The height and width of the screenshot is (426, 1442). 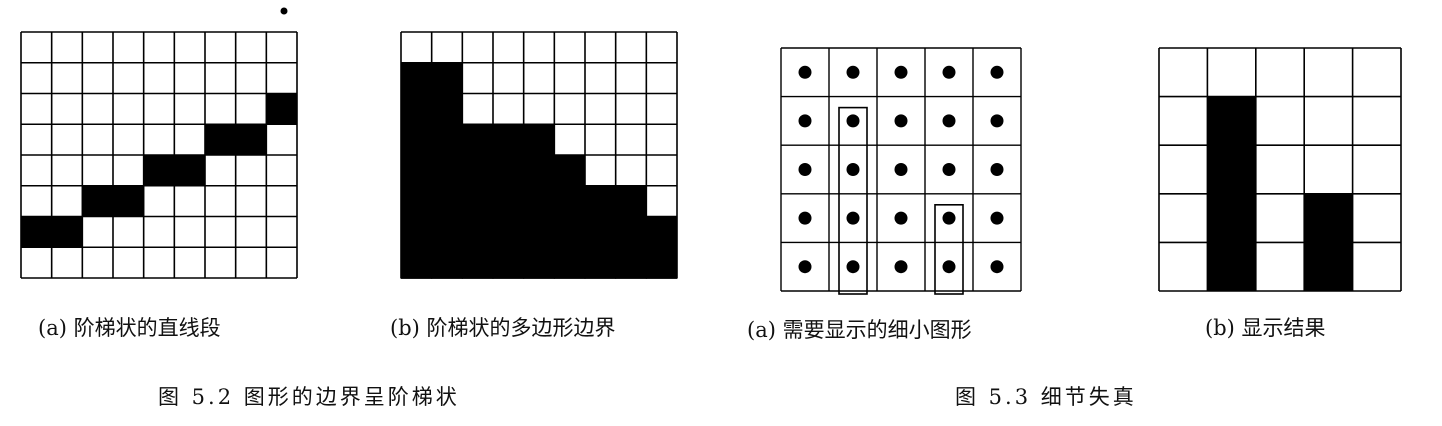 I want to click on staircase-line-grid, so click(x=159, y=155).